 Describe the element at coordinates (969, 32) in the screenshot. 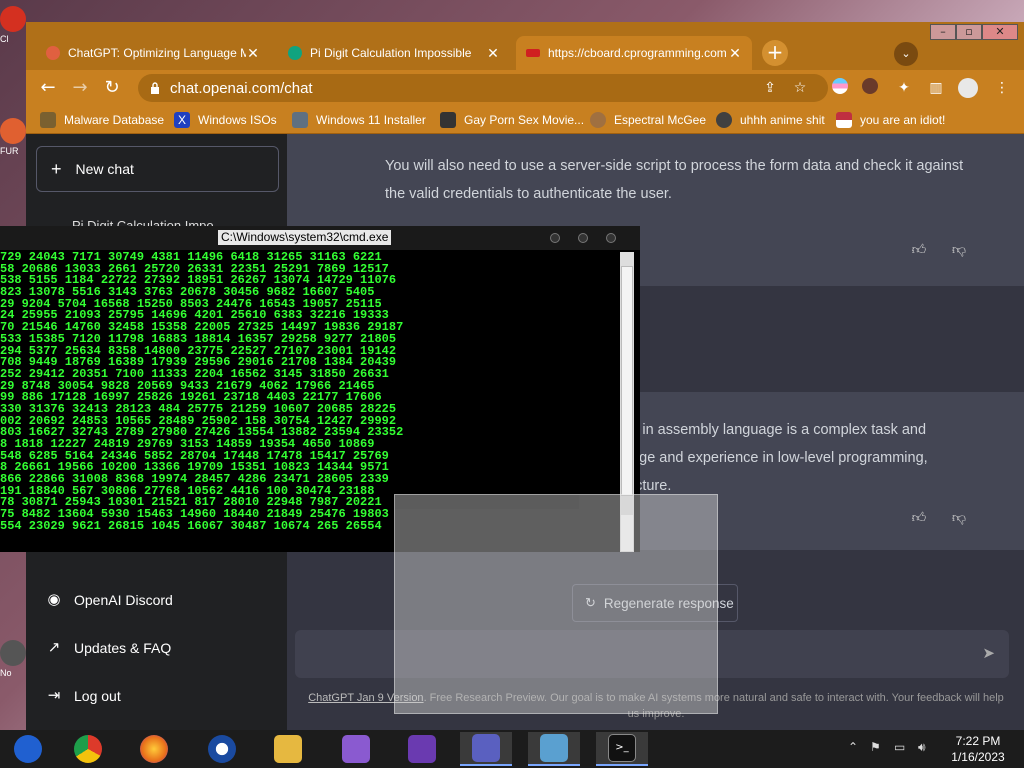

I see `maximize-button: ▫` at that location.